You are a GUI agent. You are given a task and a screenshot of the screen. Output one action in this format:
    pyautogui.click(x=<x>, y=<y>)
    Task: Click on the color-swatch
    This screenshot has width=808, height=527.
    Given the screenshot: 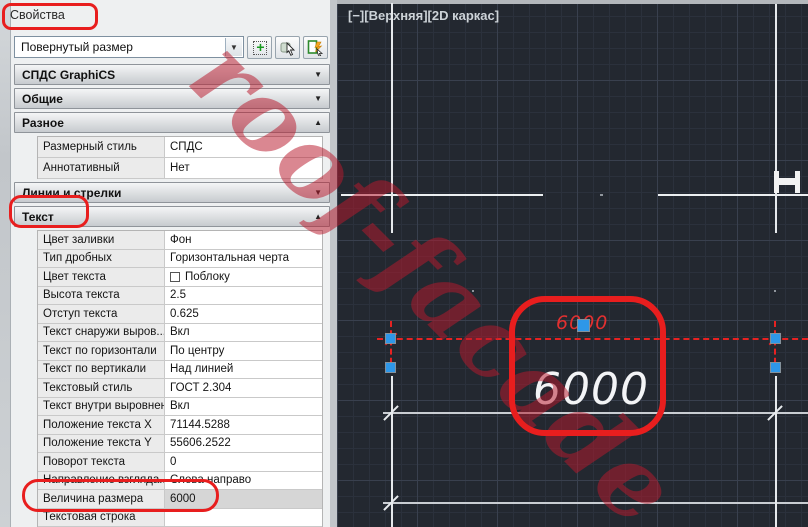 What is the action you would take?
    pyautogui.click(x=175, y=276)
    